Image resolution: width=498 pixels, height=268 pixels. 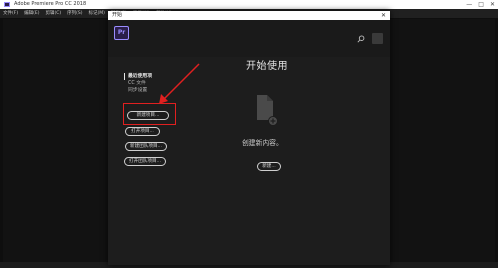 What do you see at coordinates (383, 15) in the screenshot?
I see `close-icon: ✕` at bounding box center [383, 15].